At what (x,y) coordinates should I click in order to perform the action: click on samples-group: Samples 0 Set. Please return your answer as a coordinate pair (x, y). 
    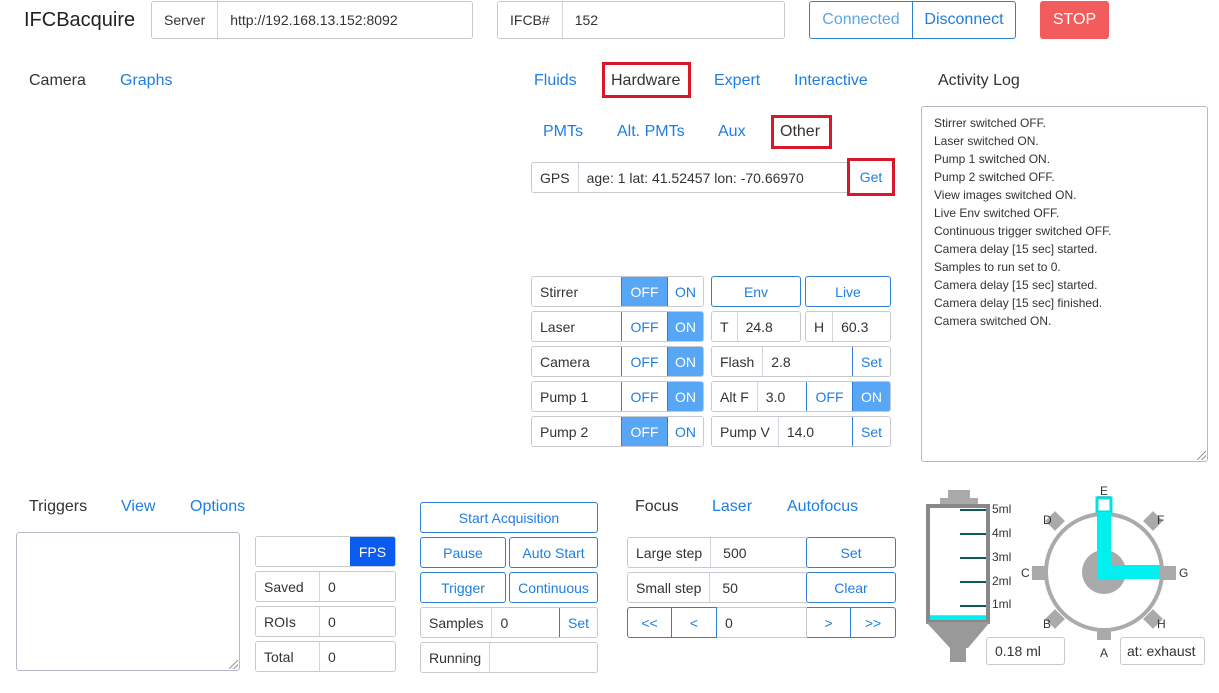
    Looking at the image, I should click on (509, 622).